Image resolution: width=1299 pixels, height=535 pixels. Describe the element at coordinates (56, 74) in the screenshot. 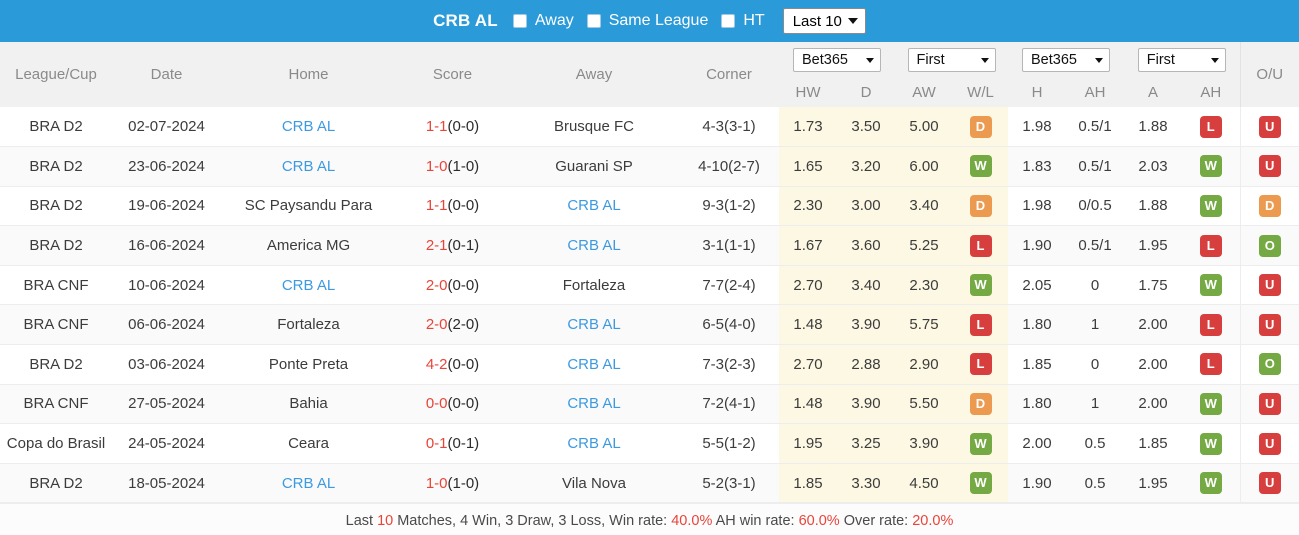

I see `column-header-league: League/Cup` at that location.